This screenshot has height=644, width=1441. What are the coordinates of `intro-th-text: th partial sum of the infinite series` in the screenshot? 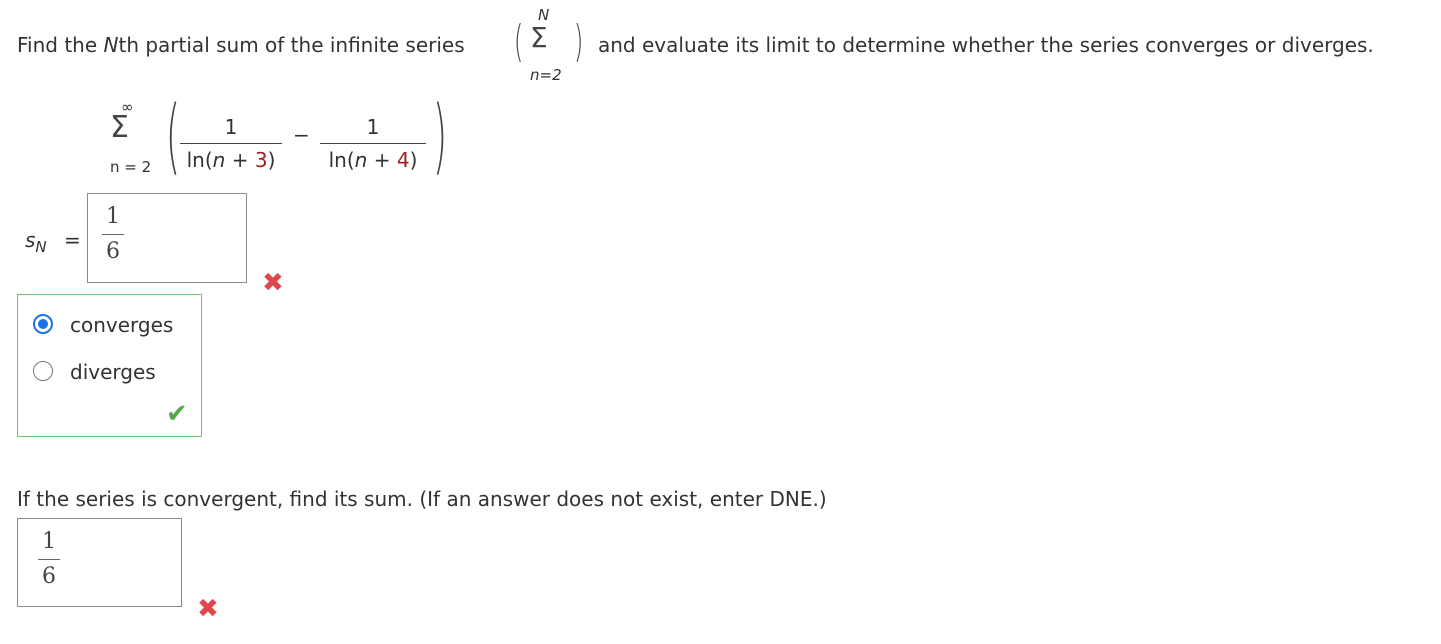 It's located at (291, 45).